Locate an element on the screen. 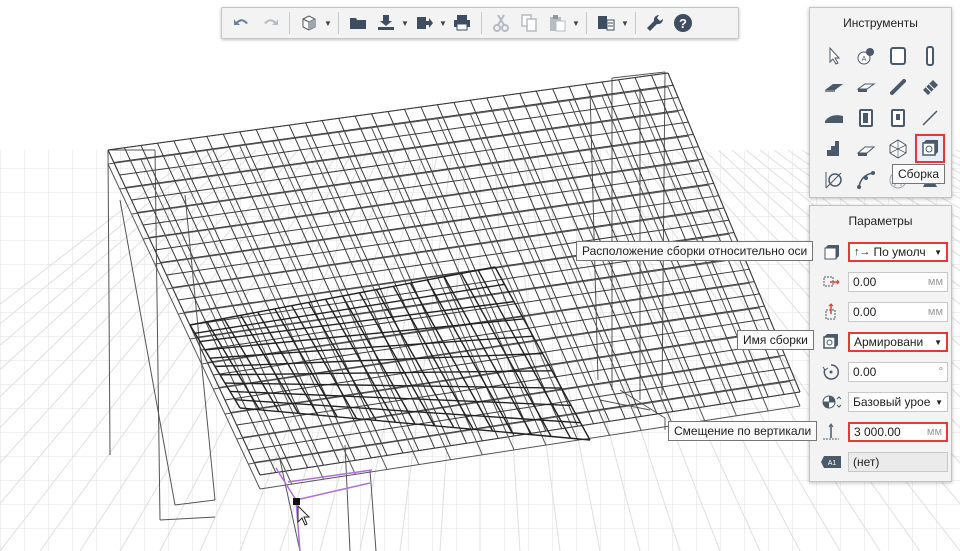 This screenshot has width=960, height=551. window-tool is located at coordinates (898, 117).